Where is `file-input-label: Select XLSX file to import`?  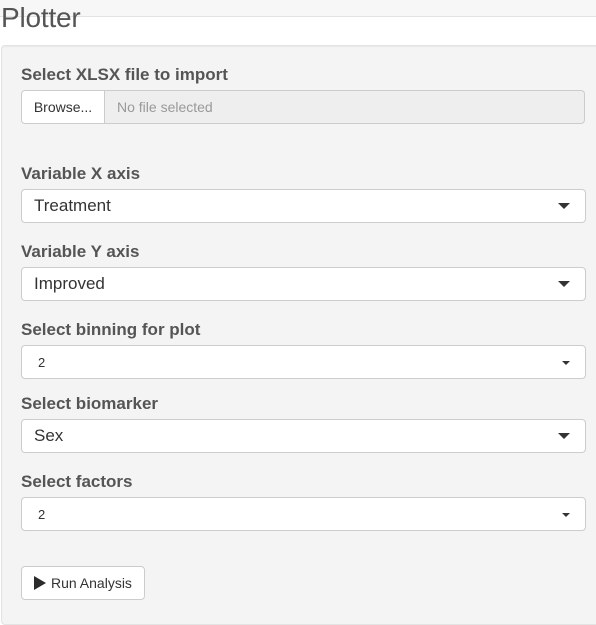 file-input-label: Select XLSX file to import is located at coordinates (124, 74).